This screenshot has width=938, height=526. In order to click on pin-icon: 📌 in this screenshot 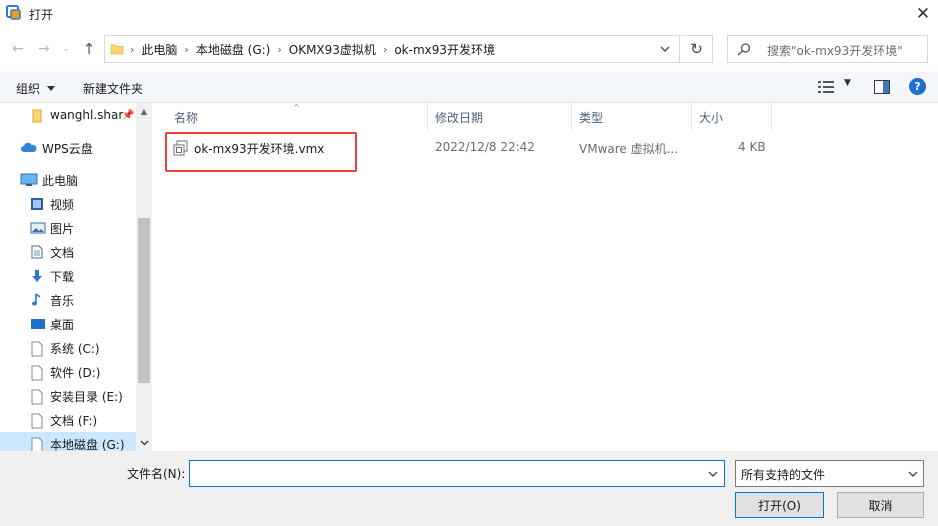, I will do `click(128, 115)`.